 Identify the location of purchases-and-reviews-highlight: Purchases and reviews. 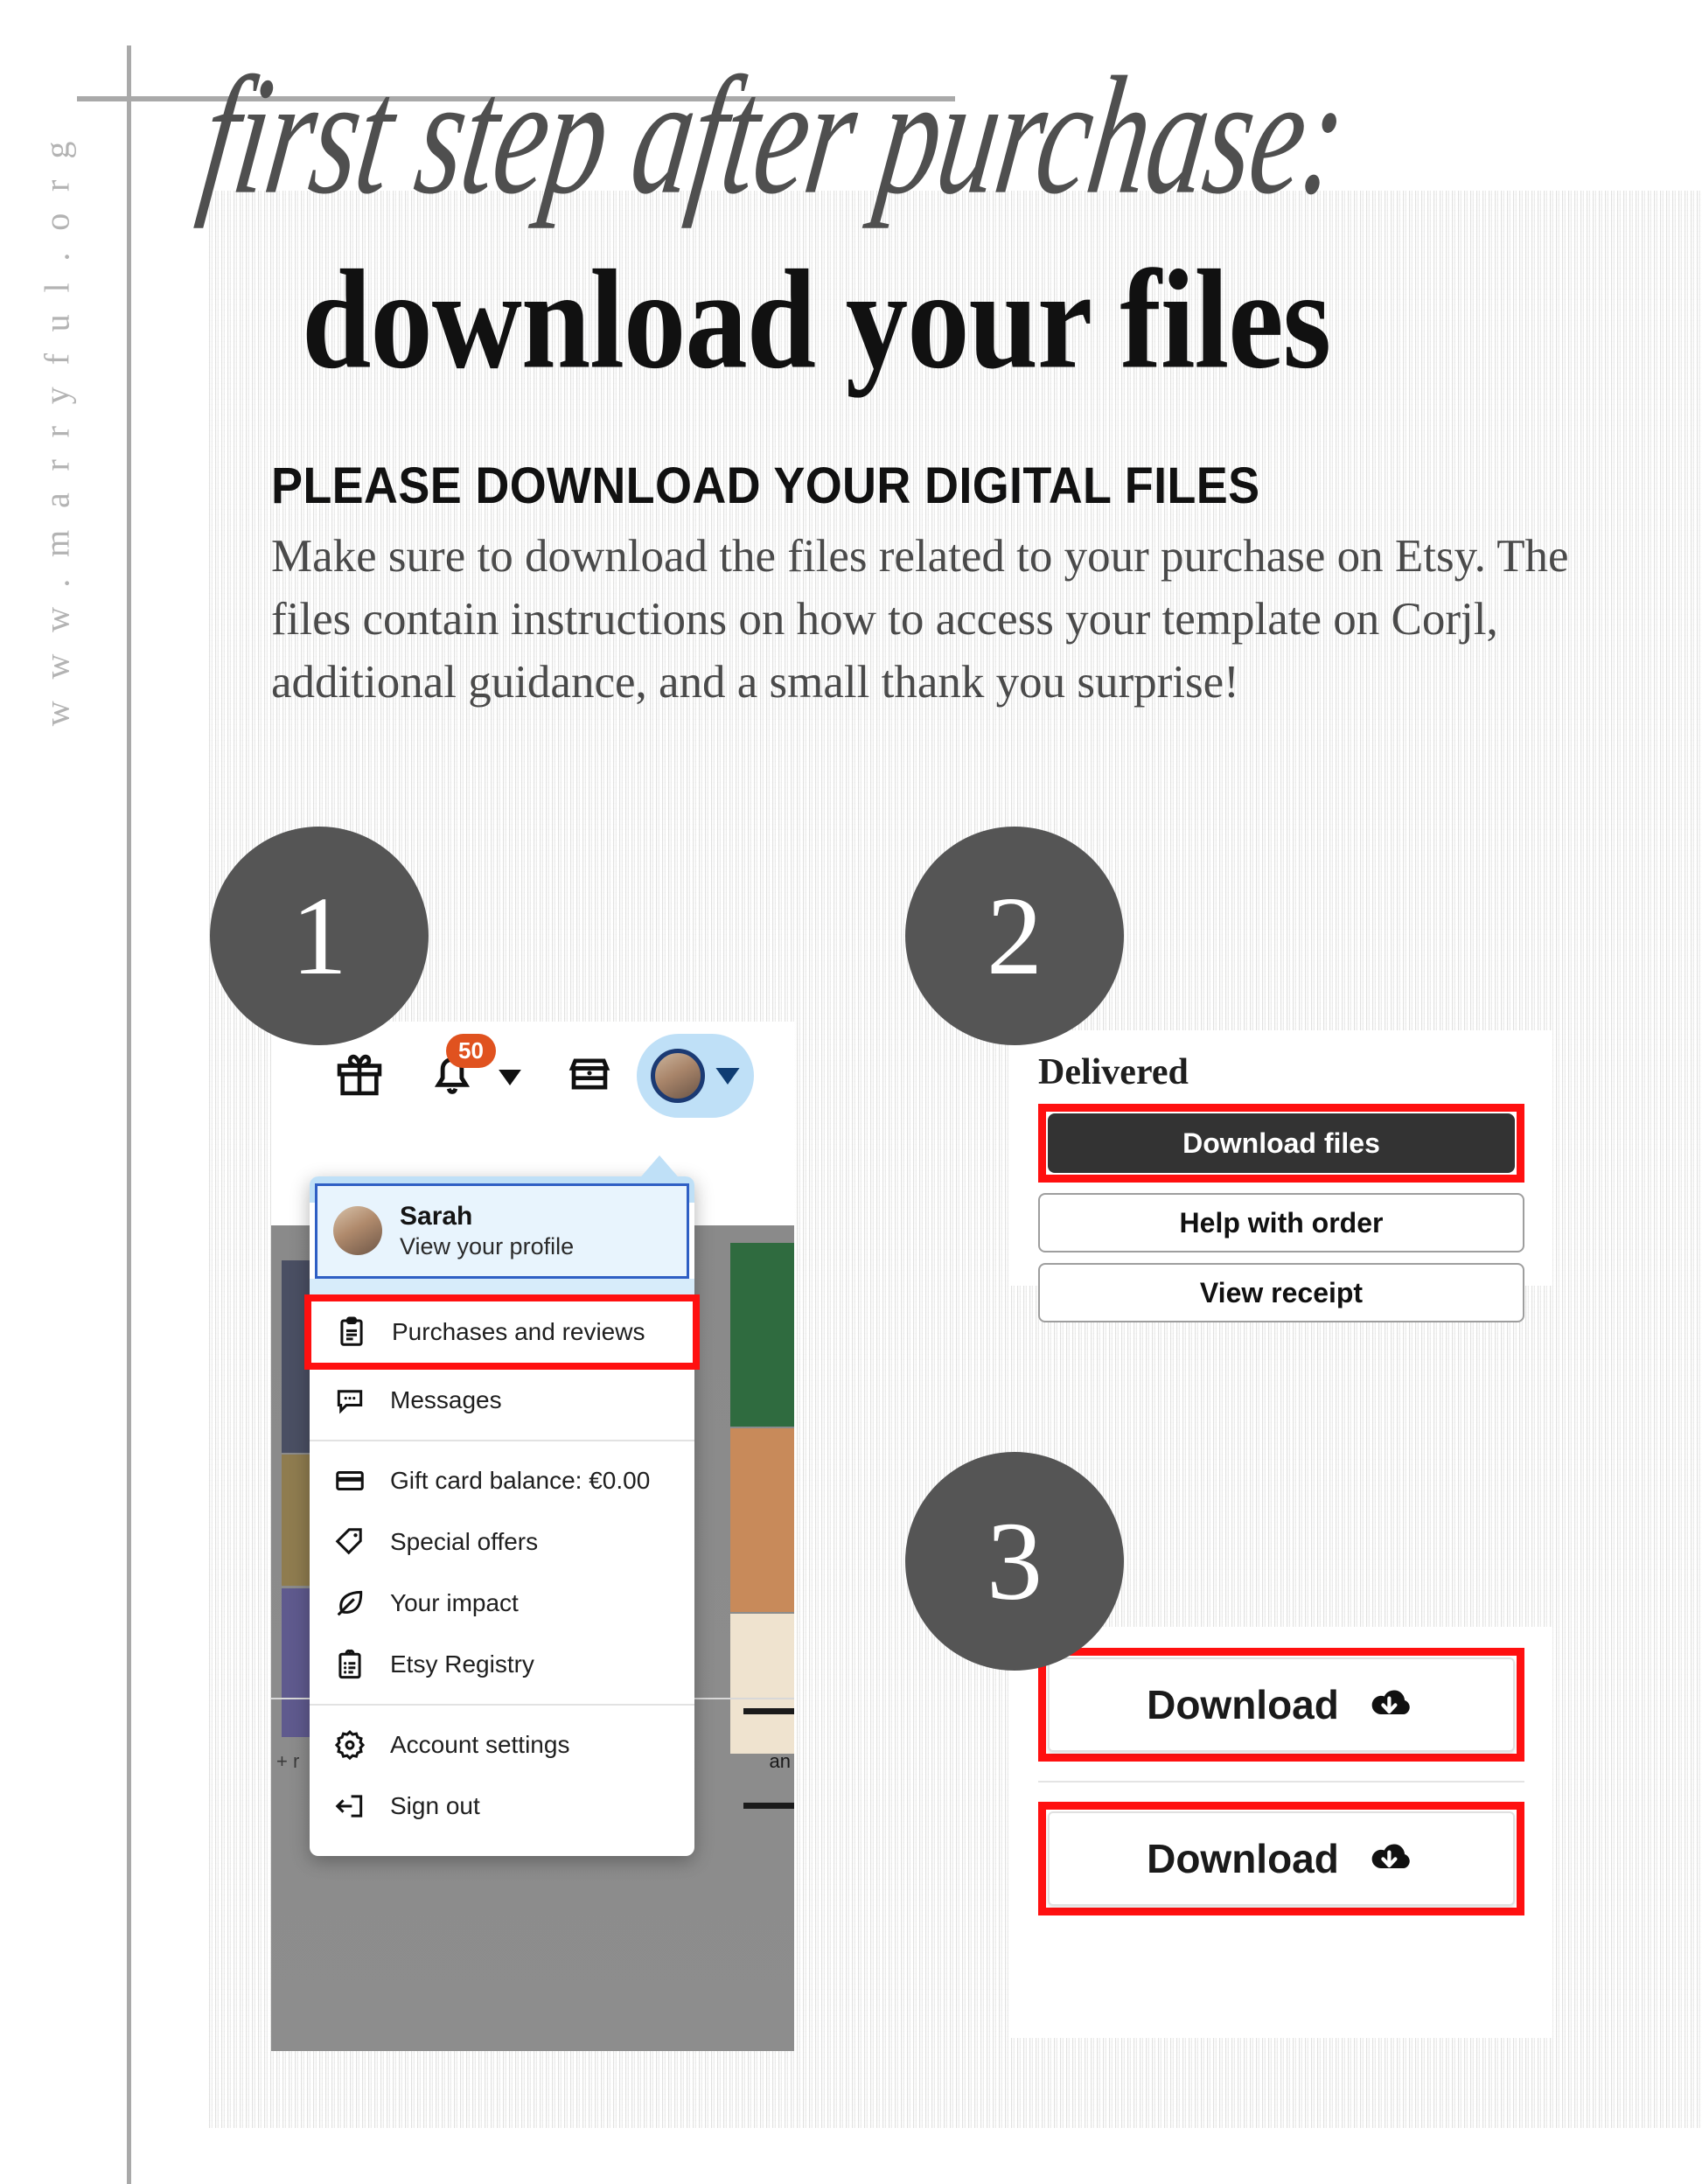
(502, 1332).